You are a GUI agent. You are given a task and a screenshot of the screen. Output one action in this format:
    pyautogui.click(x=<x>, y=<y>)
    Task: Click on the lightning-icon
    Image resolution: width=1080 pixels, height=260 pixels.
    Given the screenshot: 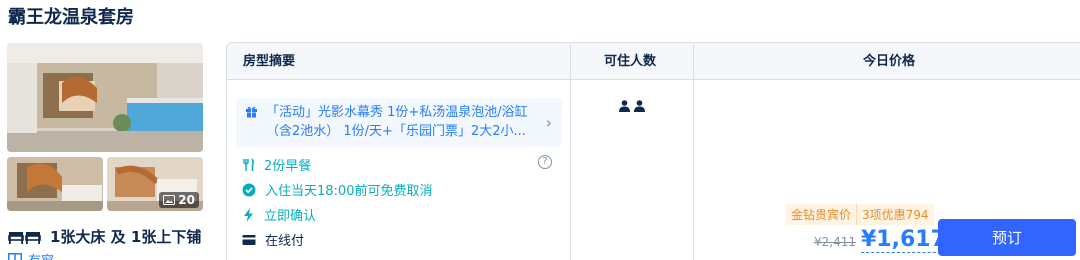 What is the action you would take?
    pyautogui.click(x=248, y=214)
    